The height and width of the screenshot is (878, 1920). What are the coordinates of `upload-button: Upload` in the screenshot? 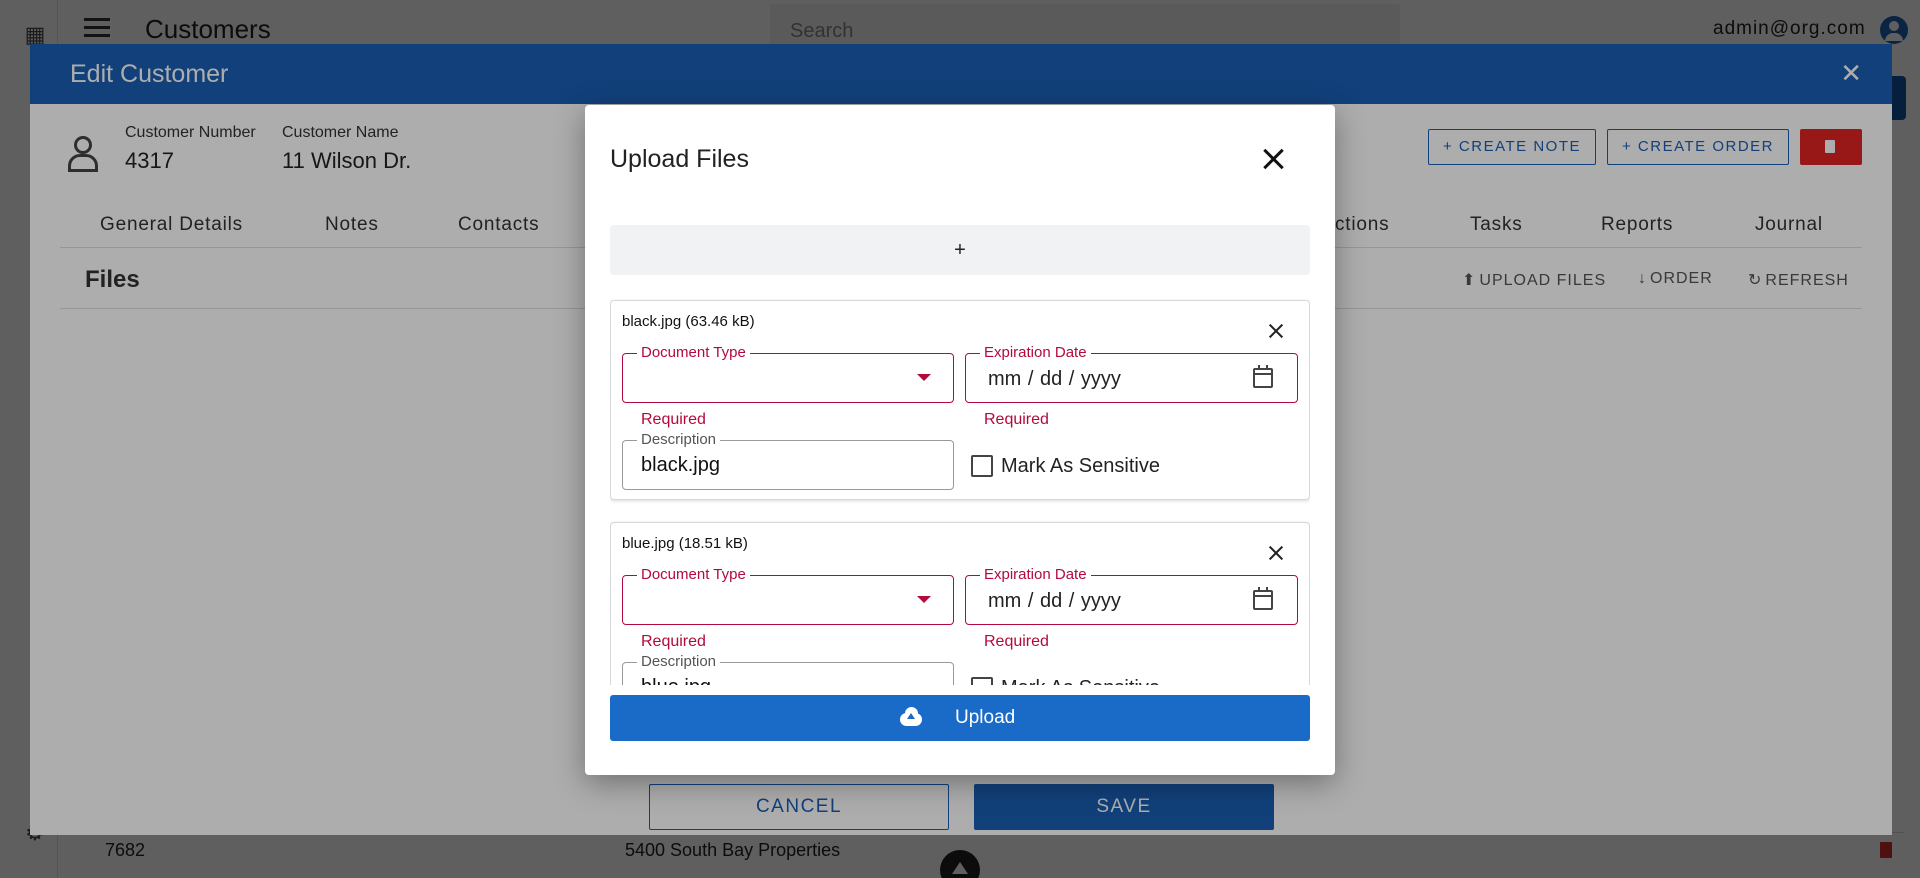 It's located at (960, 718).